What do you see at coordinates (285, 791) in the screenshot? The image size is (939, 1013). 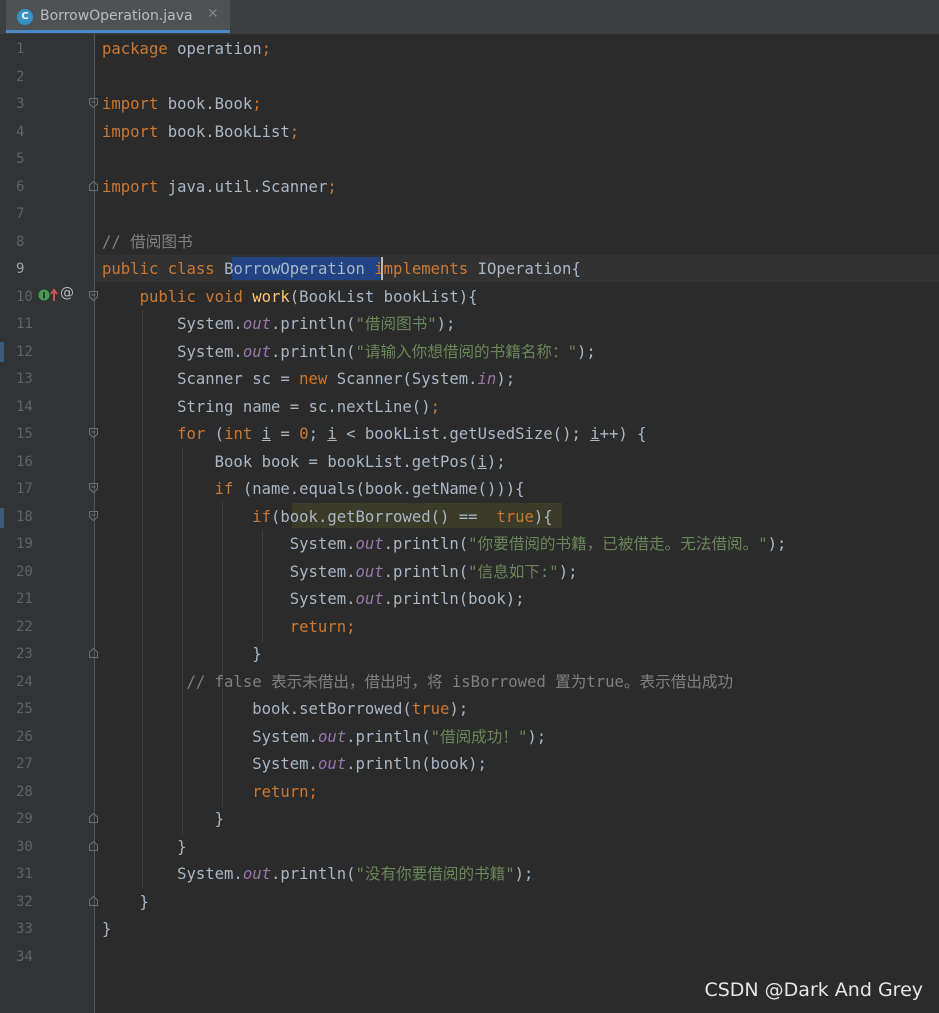 I see `code-token: return;` at bounding box center [285, 791].